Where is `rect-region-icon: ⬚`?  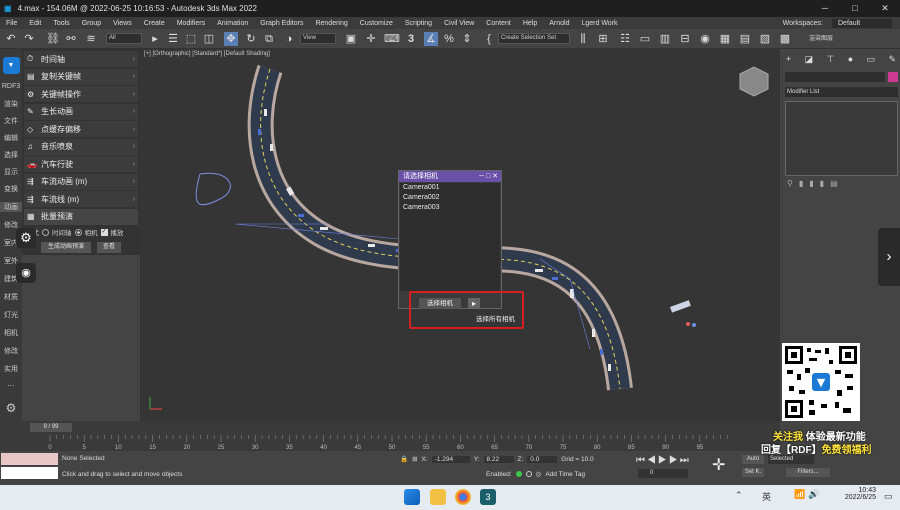
rect-region-icon: ⬚ is located at coordinates (191, 39).